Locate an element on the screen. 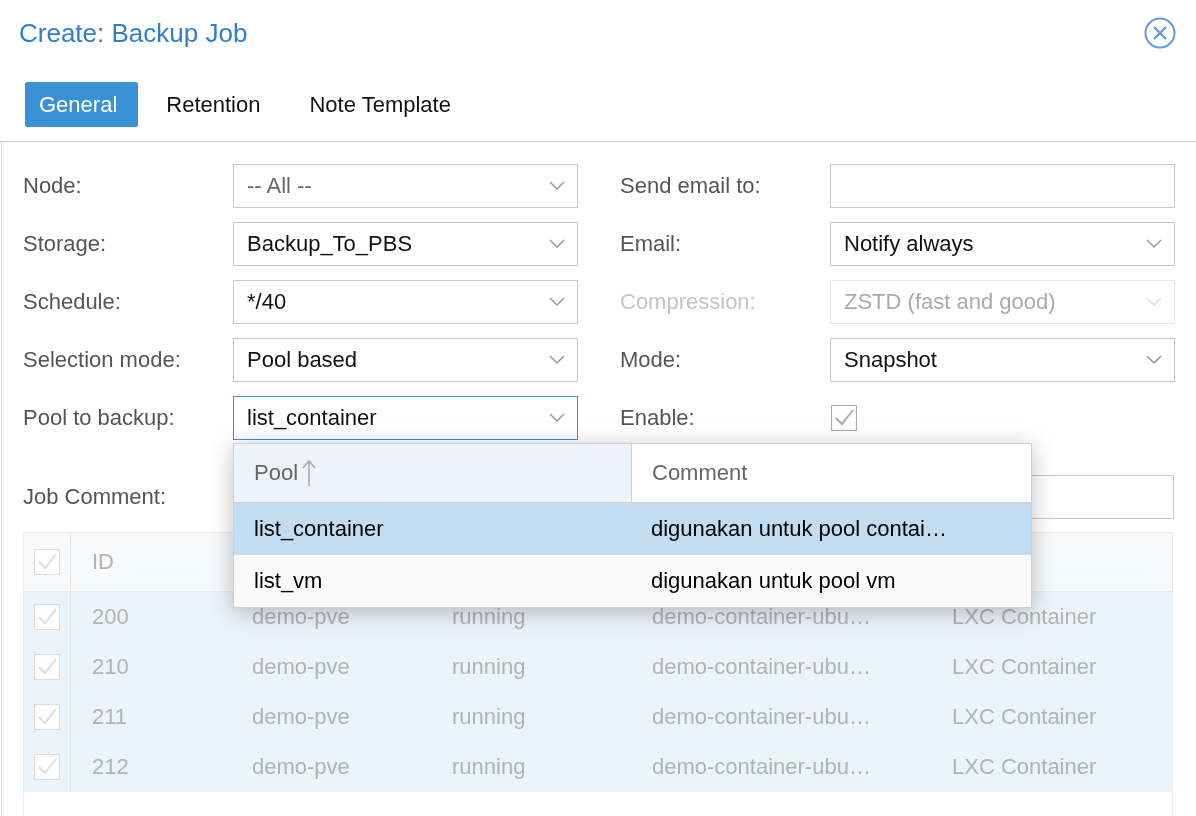 This screenshot has width=1196, height=816. checkbox is located at coordinates (844, 418).